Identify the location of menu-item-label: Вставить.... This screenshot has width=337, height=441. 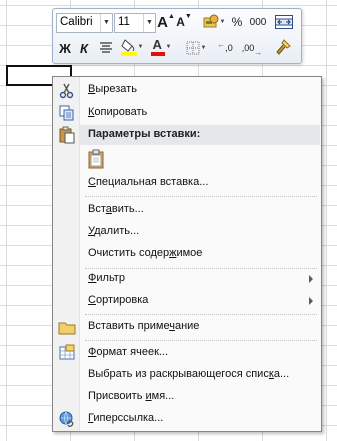
(116, 209).